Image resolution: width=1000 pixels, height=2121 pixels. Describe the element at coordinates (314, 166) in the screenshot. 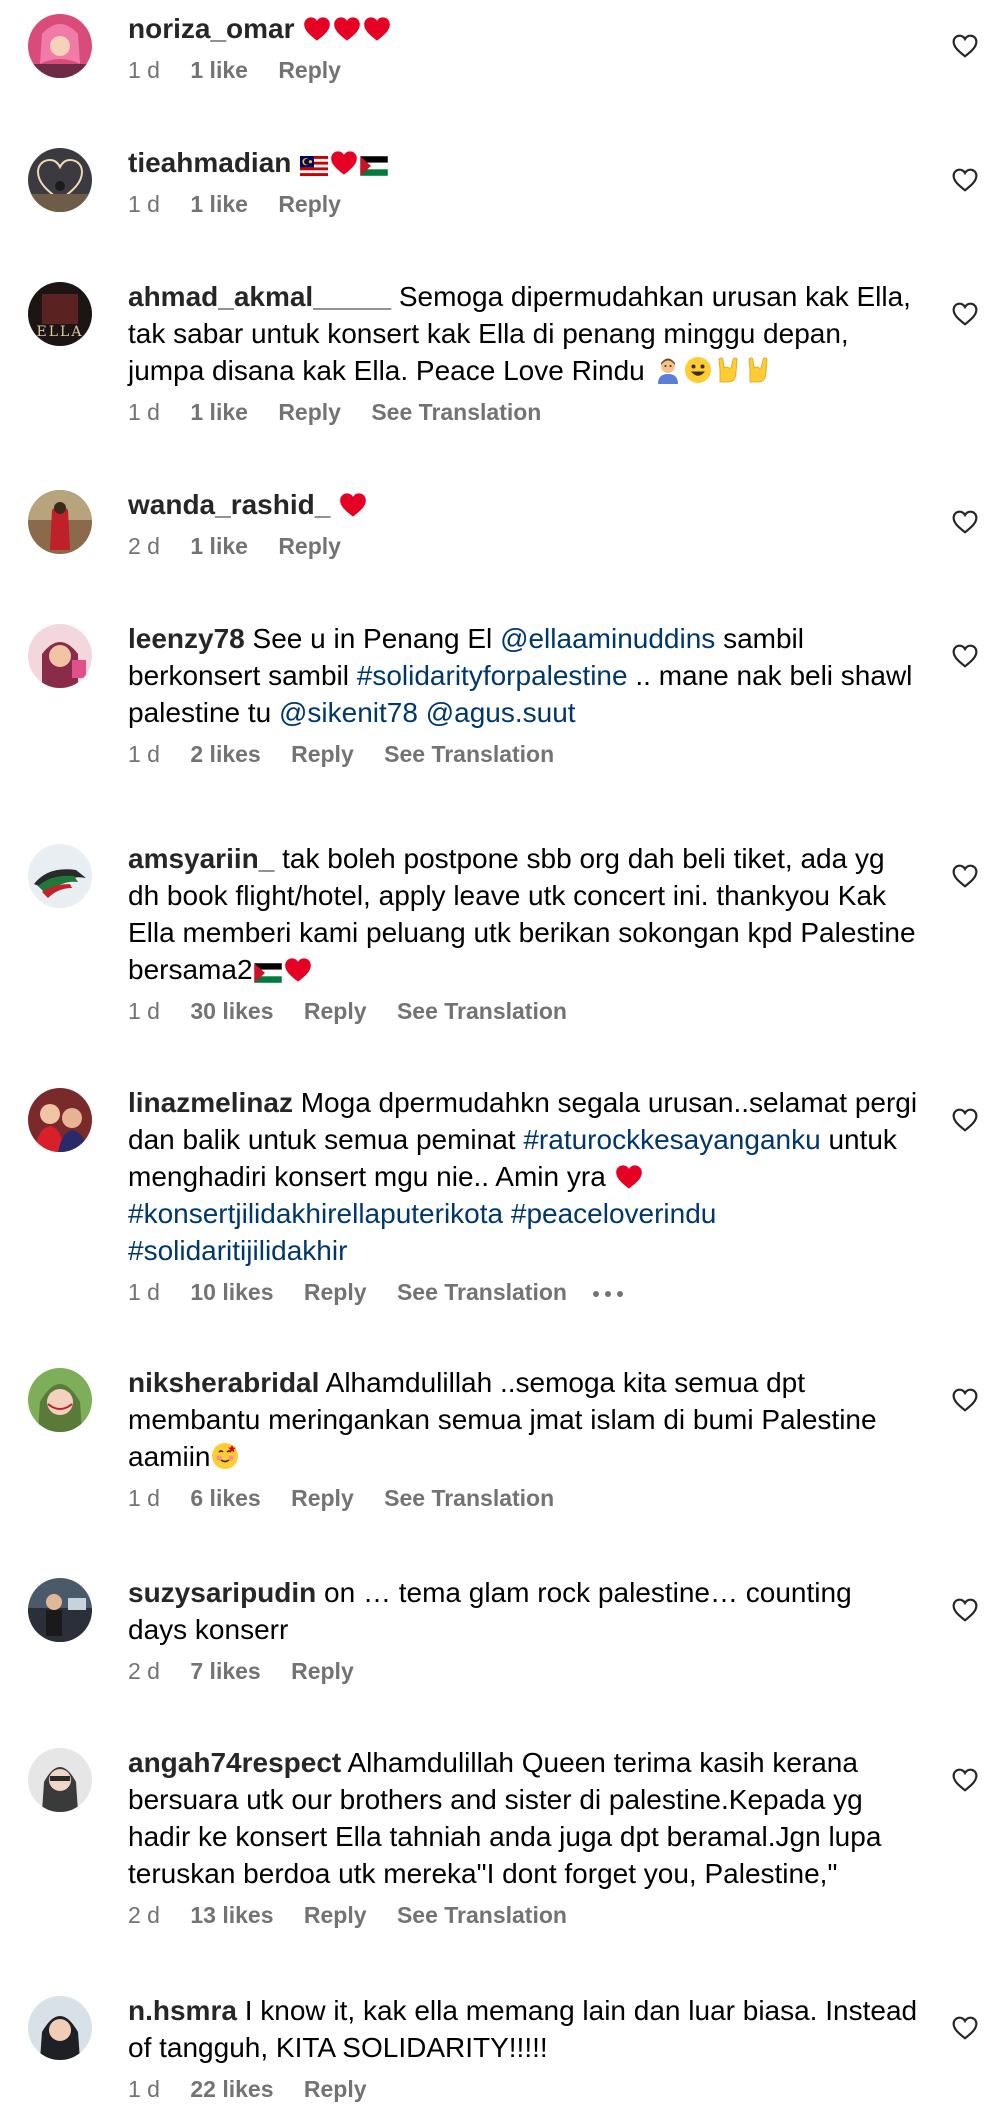

I see `malaysia-flag-icon` at that location.